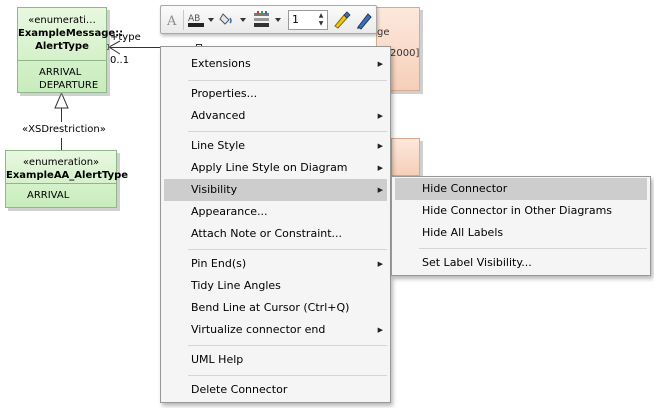 This screenshot has height=408, width=654. What do you see at coordinates (218, 145) in the screenshot?
I see `menu-item-label: Line Style` at bounding box center [218, 145].